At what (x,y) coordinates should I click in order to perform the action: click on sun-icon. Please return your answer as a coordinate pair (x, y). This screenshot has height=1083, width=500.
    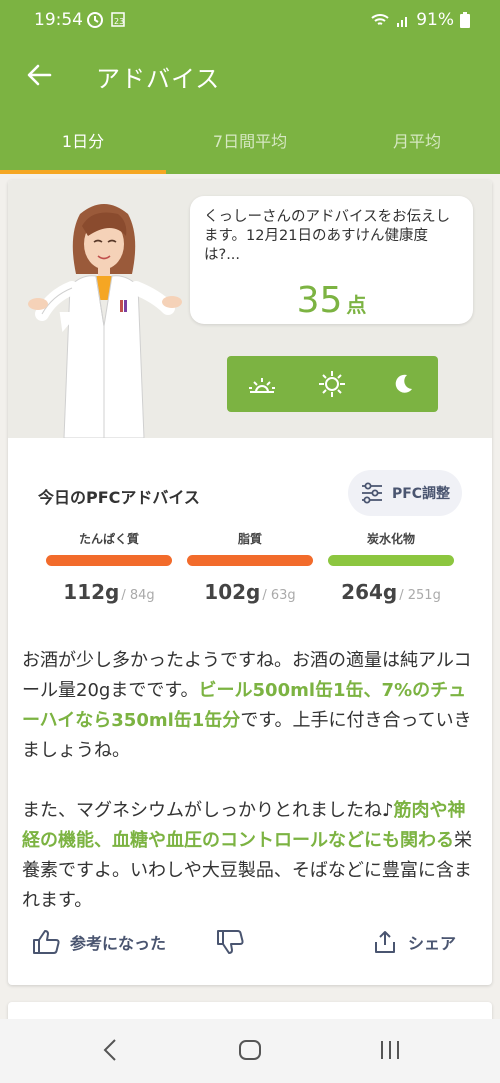
    Looking at the image, I should click on (332, 384).